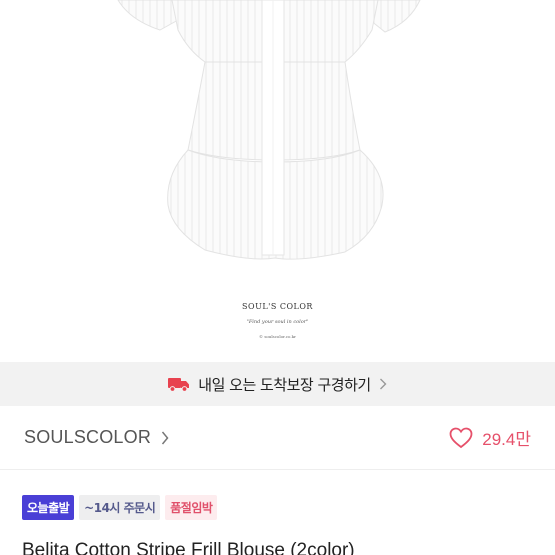  I want to click on brand-site: © soulscolor.co.kr, so click(277, 336).